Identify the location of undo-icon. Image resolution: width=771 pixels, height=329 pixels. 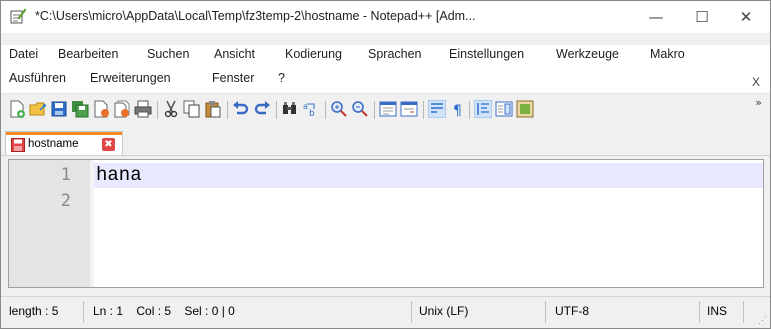
(241, 109).